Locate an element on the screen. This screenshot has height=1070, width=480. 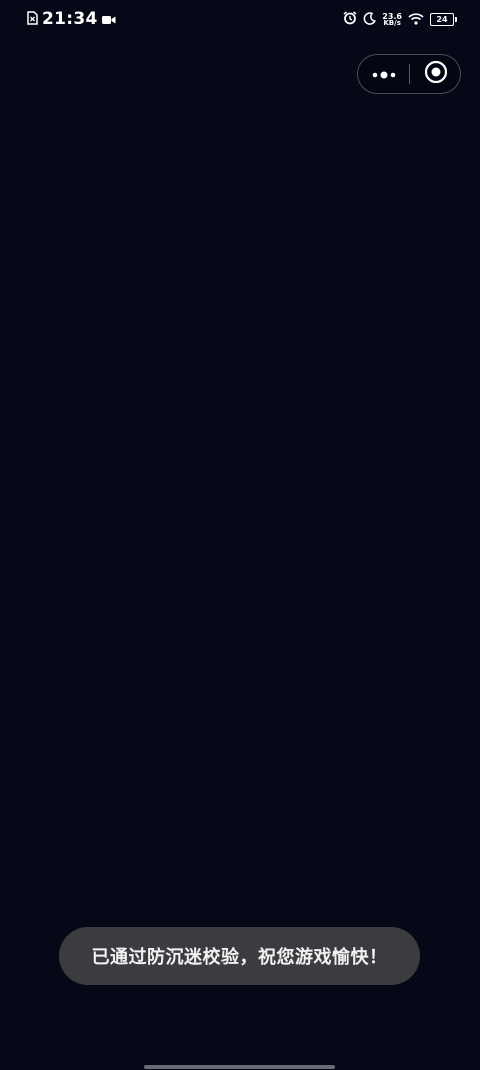
target-circle-icon is located at coordinates (436, 74).